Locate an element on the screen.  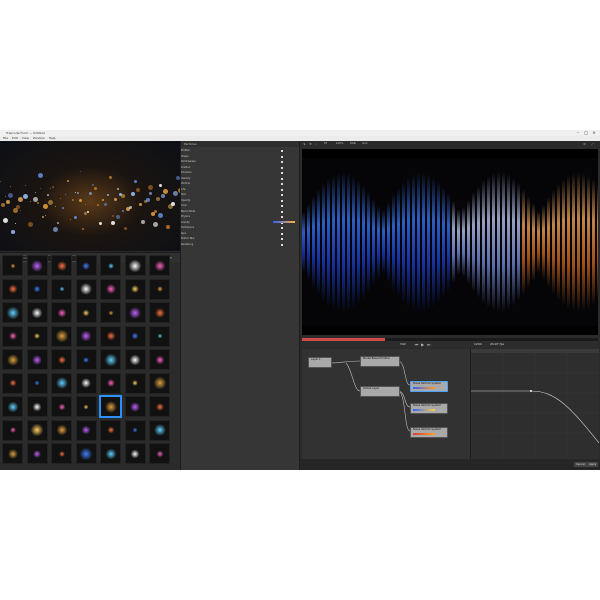
fullscreen-icon: ⤢ is located at coordinates (592, 144).